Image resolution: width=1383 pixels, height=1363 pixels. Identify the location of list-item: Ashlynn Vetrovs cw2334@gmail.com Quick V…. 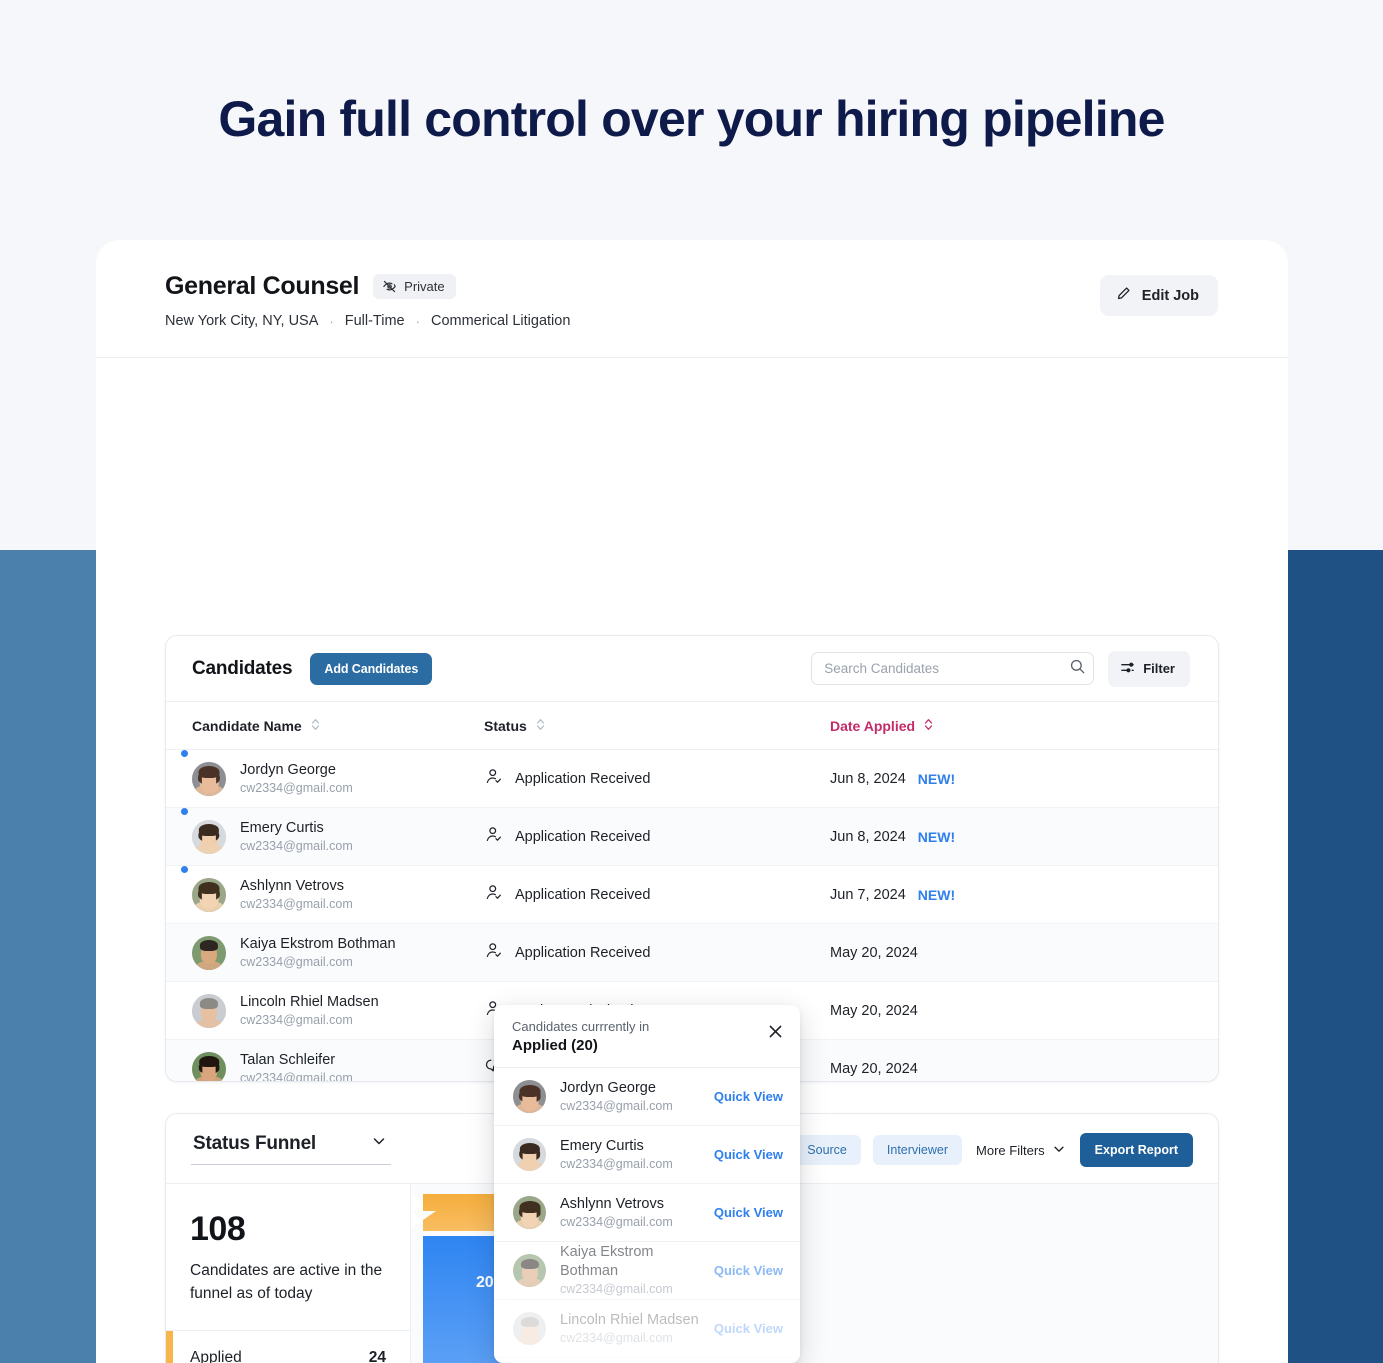
(647, 1213).